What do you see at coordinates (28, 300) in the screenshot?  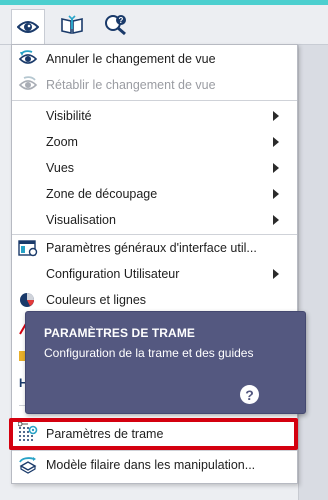 I see `pie-palette-icon` at bounding box center [28, 300].